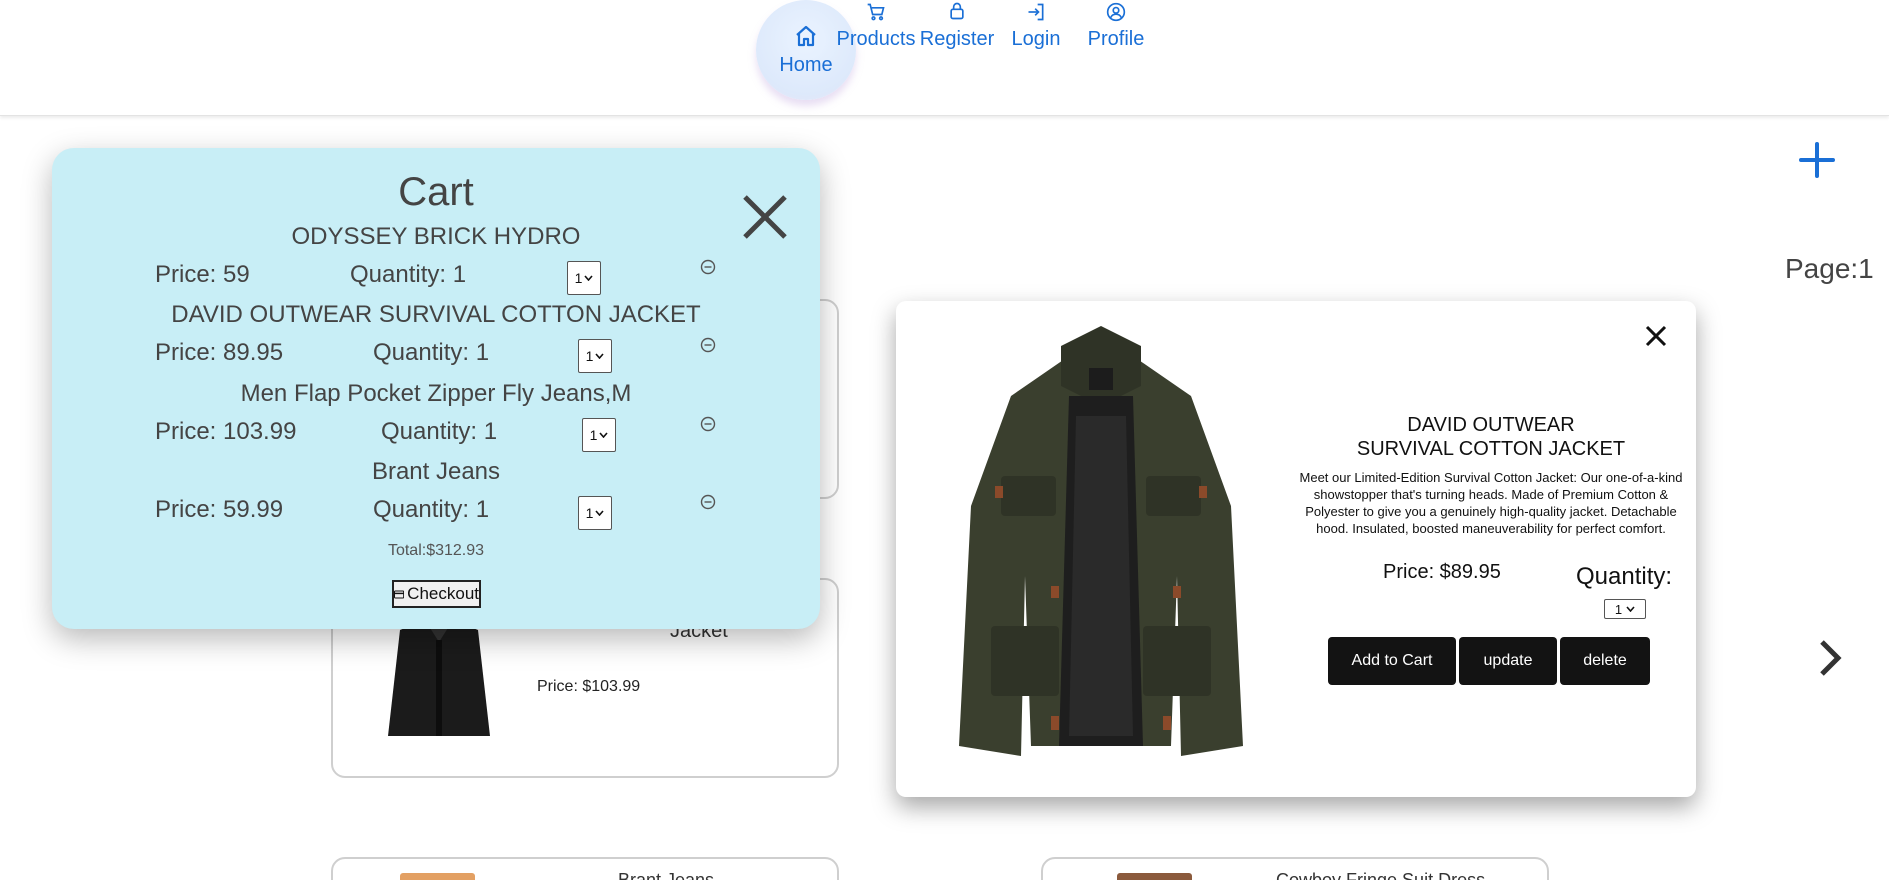 This screenshot has width=1889, height=880. I want to click on nav-login-label: Login, so click(1036, 39).